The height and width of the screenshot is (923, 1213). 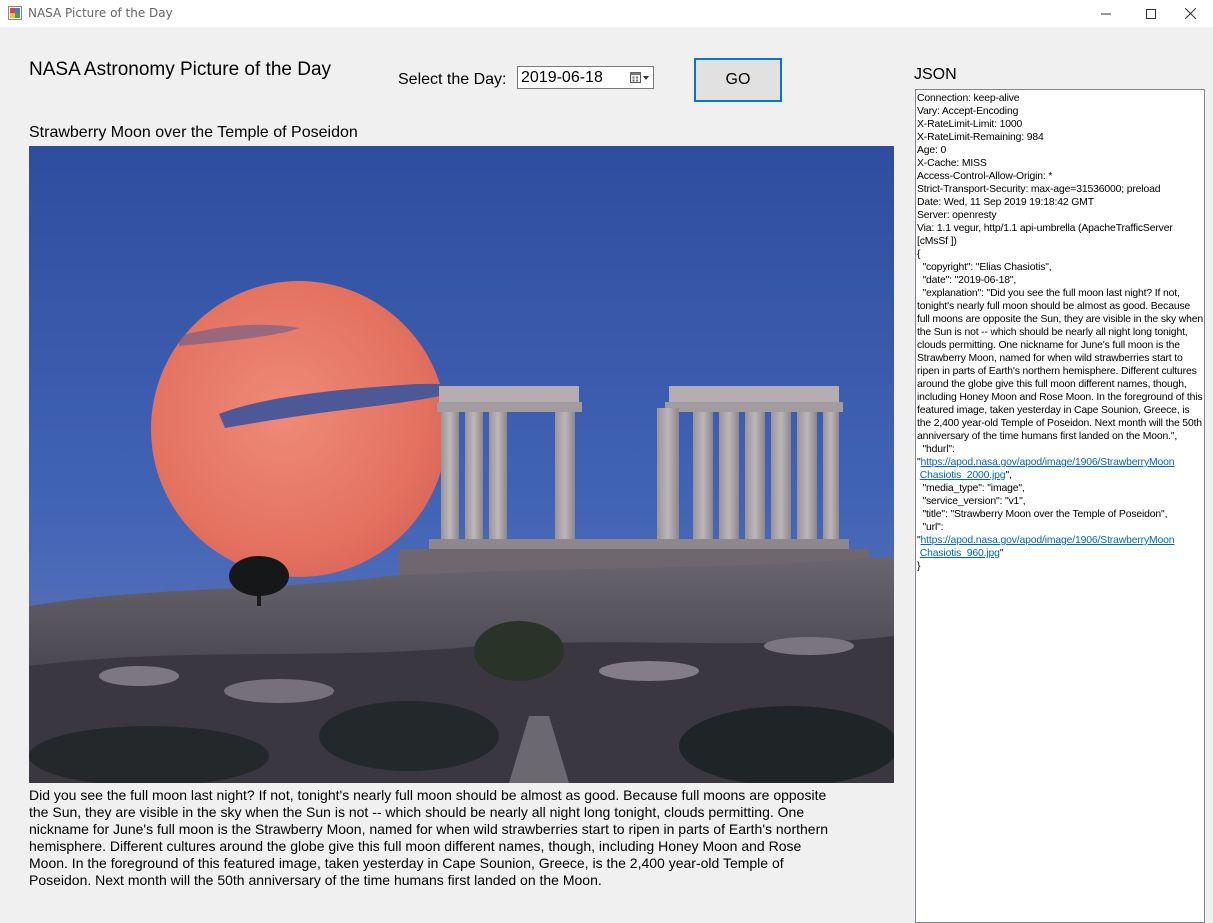 I want to click on close-icon, so click(x=1190, y=13).